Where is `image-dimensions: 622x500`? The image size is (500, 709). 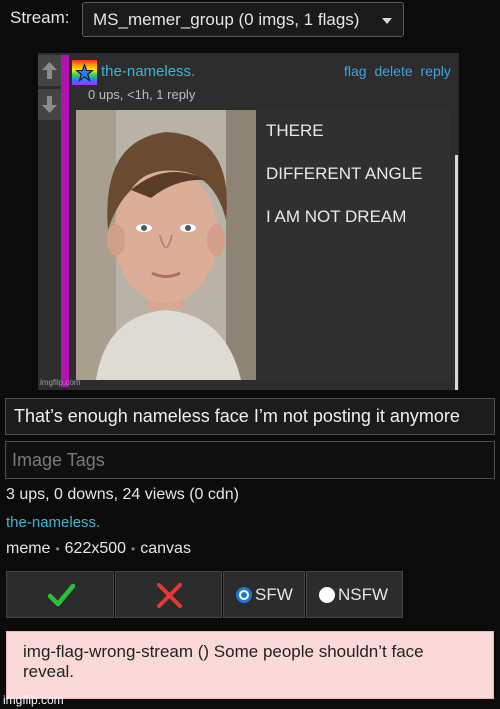
image-dimensions: 622x500 is located at coordinates (95, 548).